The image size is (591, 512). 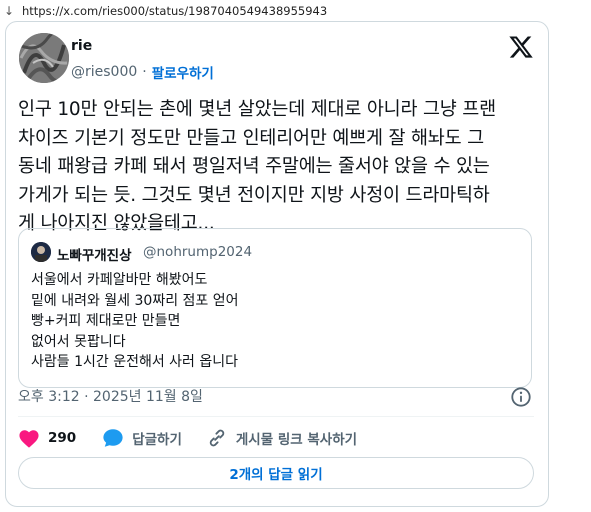 I want to click on quoted-line: 서울에서 카페알바만 해봤어도, so click(x=119, y=280).